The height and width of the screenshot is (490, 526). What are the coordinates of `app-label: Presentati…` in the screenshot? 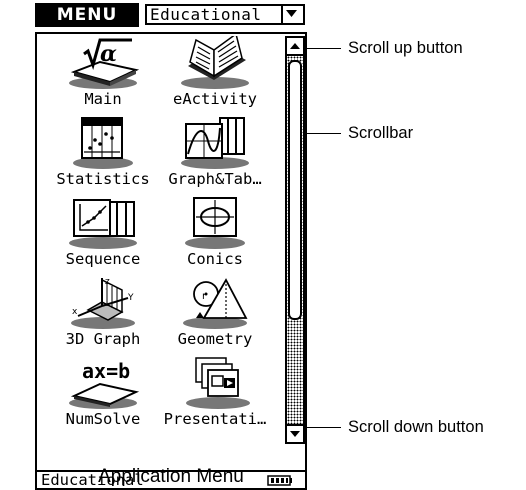 It's located at (215, 419).